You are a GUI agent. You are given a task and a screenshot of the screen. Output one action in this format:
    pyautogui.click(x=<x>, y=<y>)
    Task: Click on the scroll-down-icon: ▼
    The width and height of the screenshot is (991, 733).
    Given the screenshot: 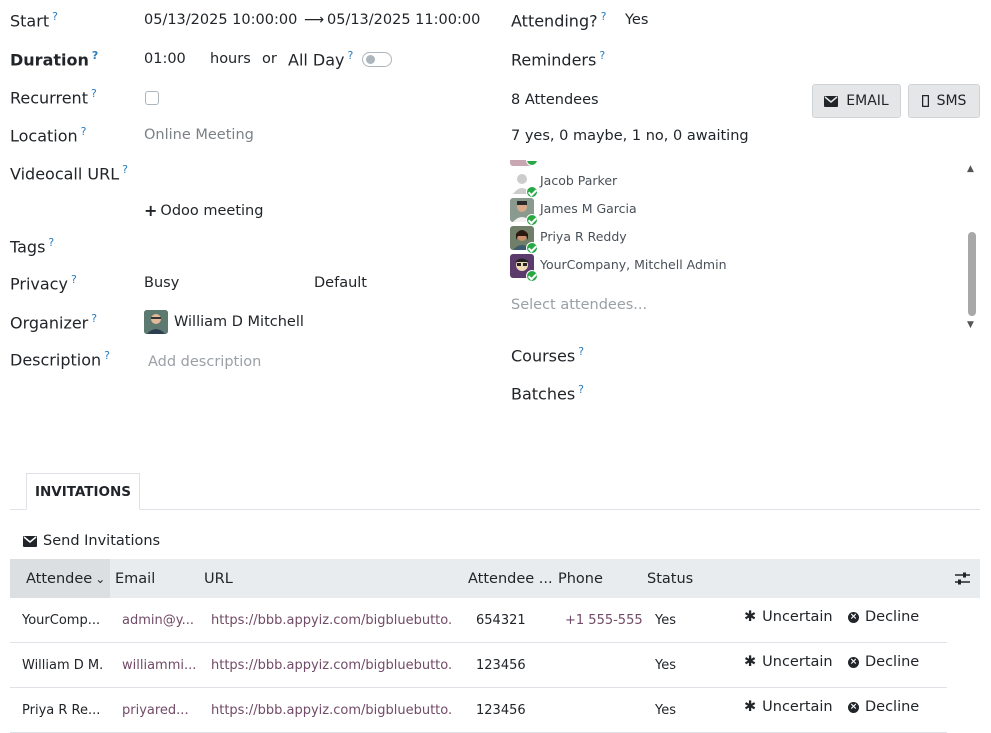 What is the action you would take?
    pyautogui.click(x=970, y=325)
    